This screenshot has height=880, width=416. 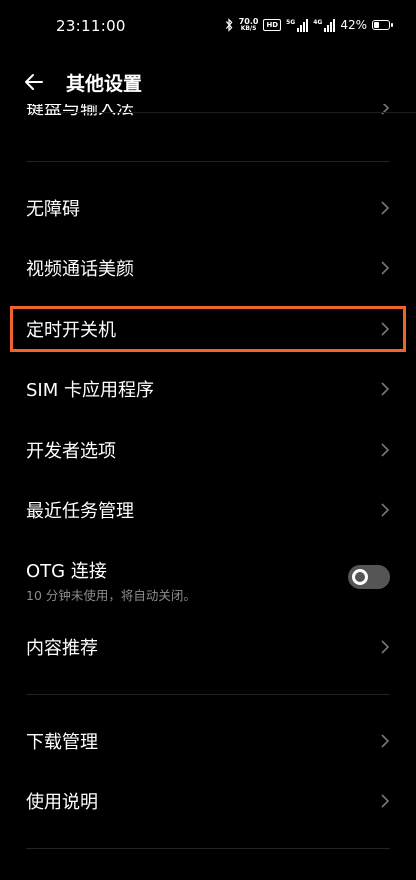 What do you see at coordinates (236, 112) in the screenshot?
I see `header-divider` at bounding box center [236, 112].